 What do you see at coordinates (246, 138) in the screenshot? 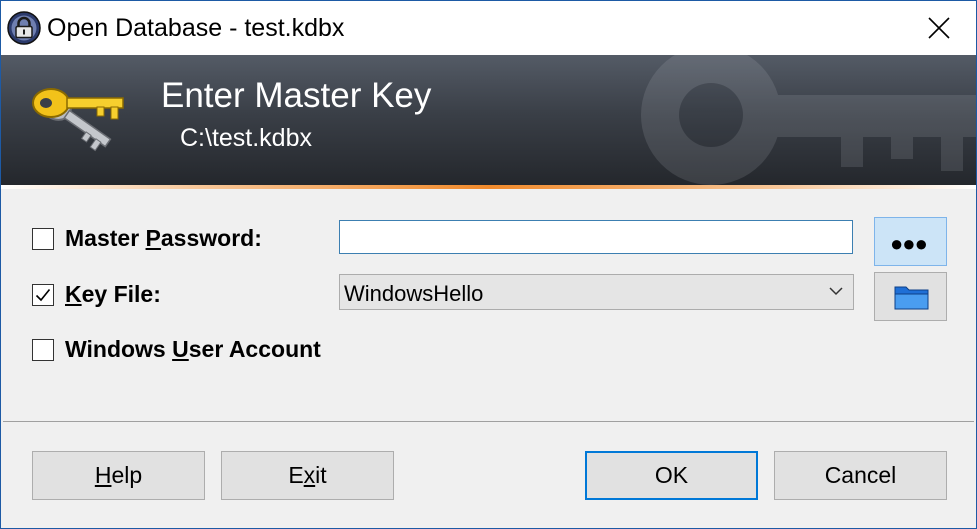
I see `database-path: C:\test.kdbx` at bounding box center [246, 138].